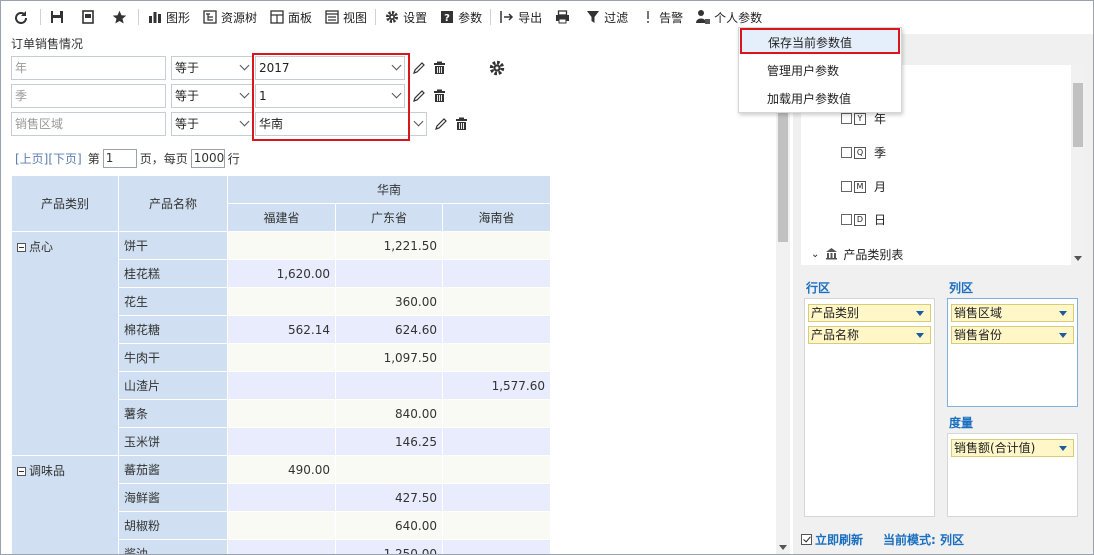  Describe the element at coordinates (671, 17) in the screenshot. I see `alert-label: 告警` at that location.